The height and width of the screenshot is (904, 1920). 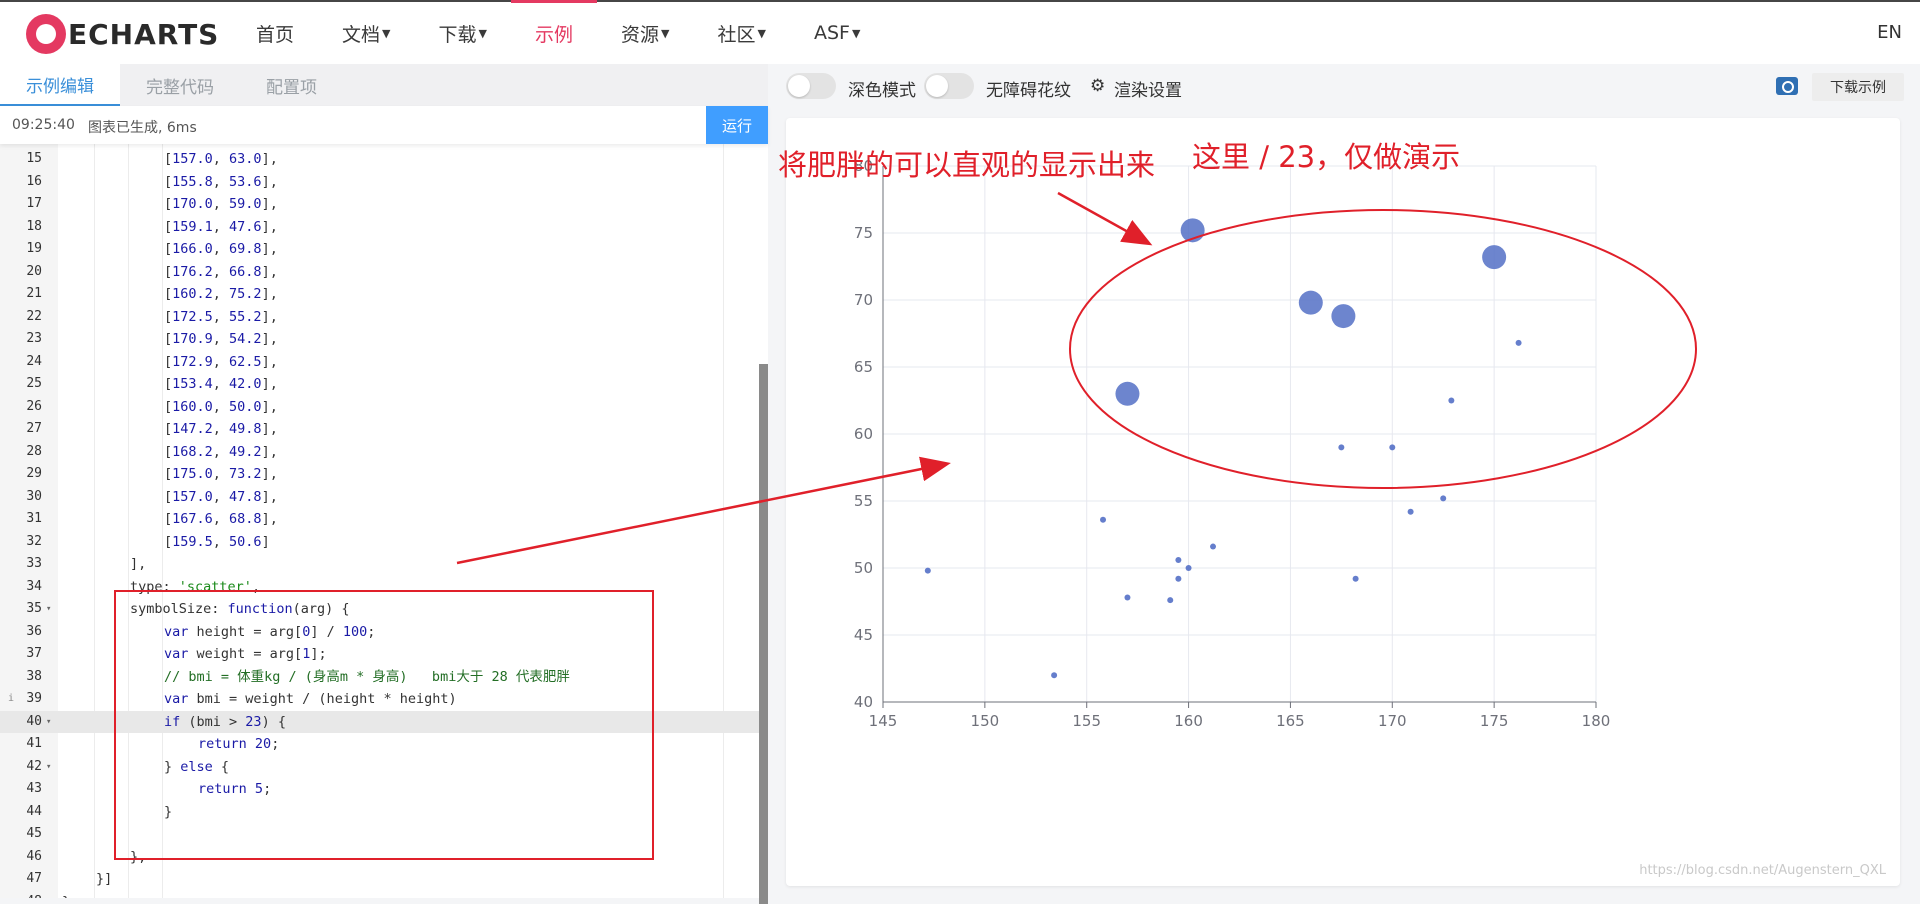 What do you see at coordinates (463, 33) in the screenshot?
I see `nav-item-2: 下载 ▼` at bounding box center [463, 33].